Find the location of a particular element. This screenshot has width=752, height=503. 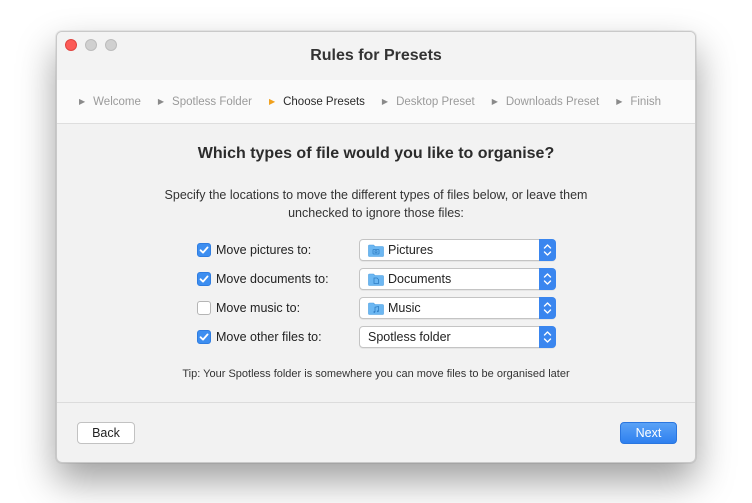

rule-row-other-files: Move other files to: is located at coordinates (259, 337).